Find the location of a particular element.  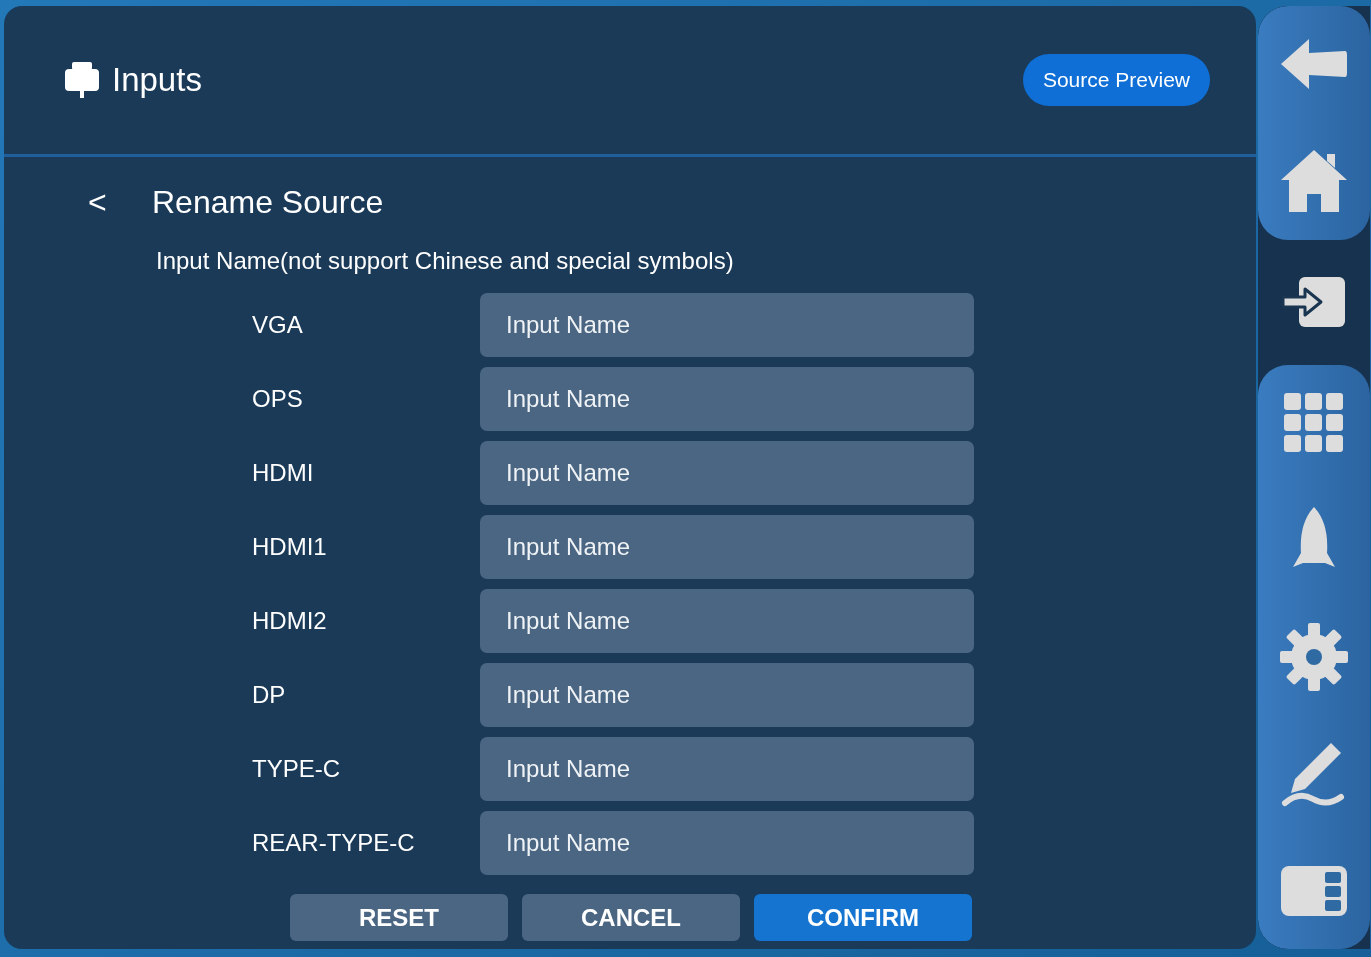

action-button: RESET is located at coordinates (399, 917).